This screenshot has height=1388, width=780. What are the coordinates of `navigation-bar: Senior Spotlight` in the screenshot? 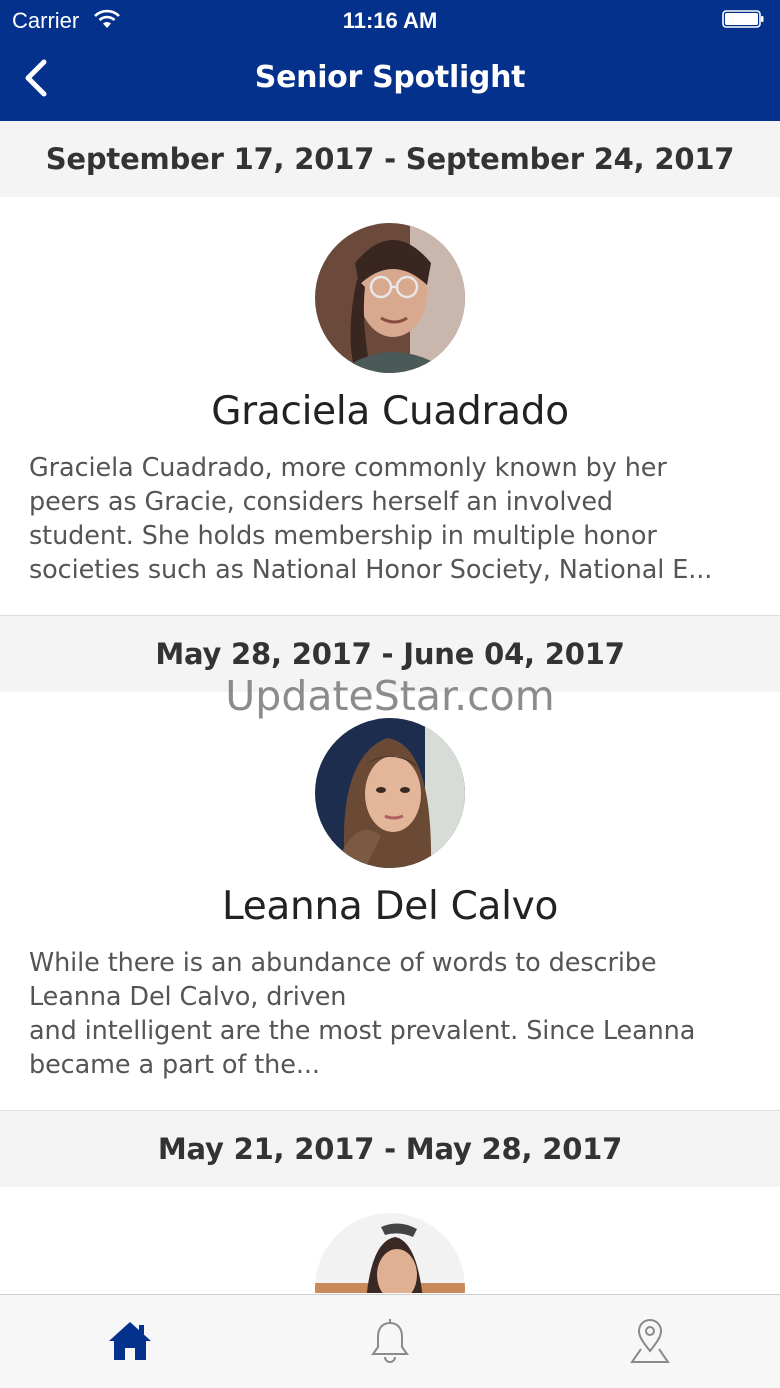 It's located at (390, 80).